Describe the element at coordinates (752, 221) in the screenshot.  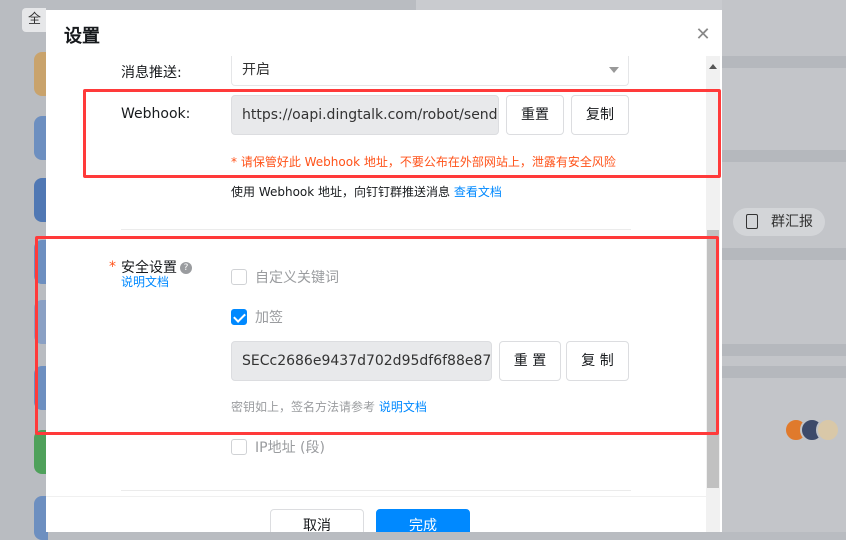
I see `report-icon` at that location.